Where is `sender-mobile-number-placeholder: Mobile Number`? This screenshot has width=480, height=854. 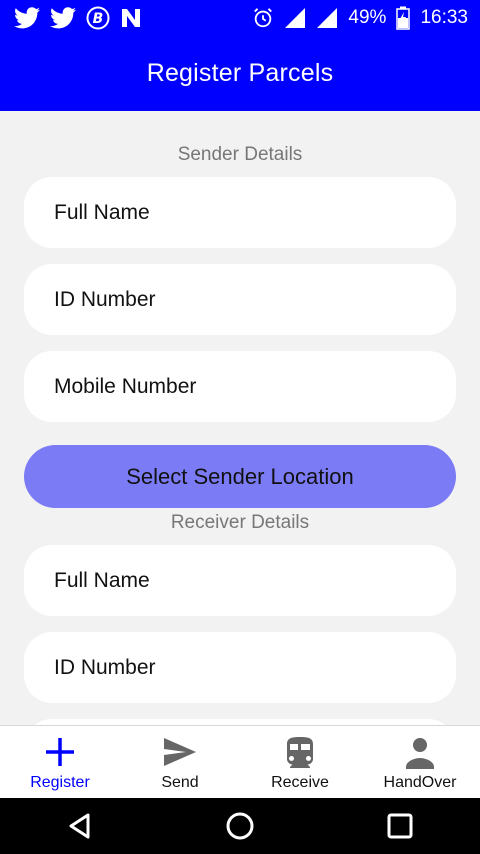
sender-mobile-number-placeholder: Mobile Number is located at coordinates (125, 386).